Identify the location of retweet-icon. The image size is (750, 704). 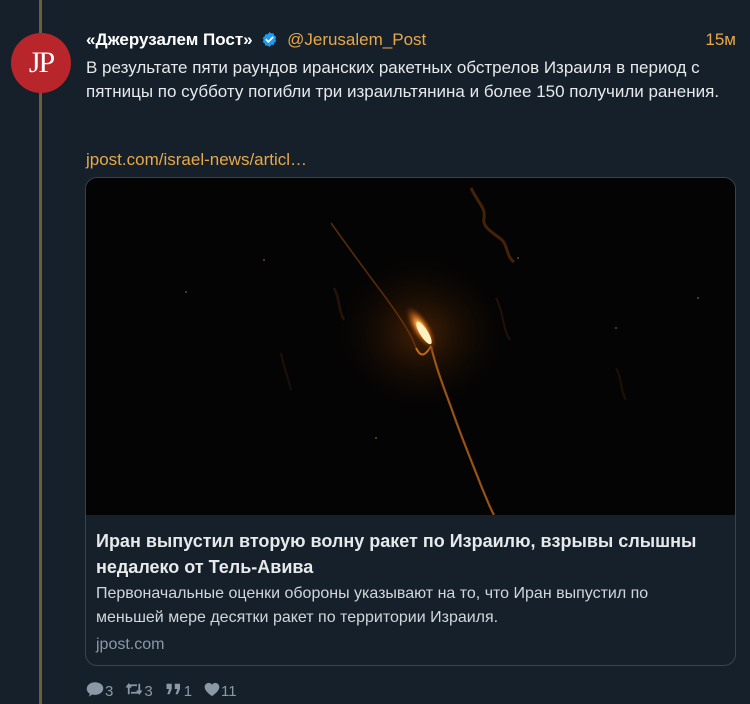
(134, 691).